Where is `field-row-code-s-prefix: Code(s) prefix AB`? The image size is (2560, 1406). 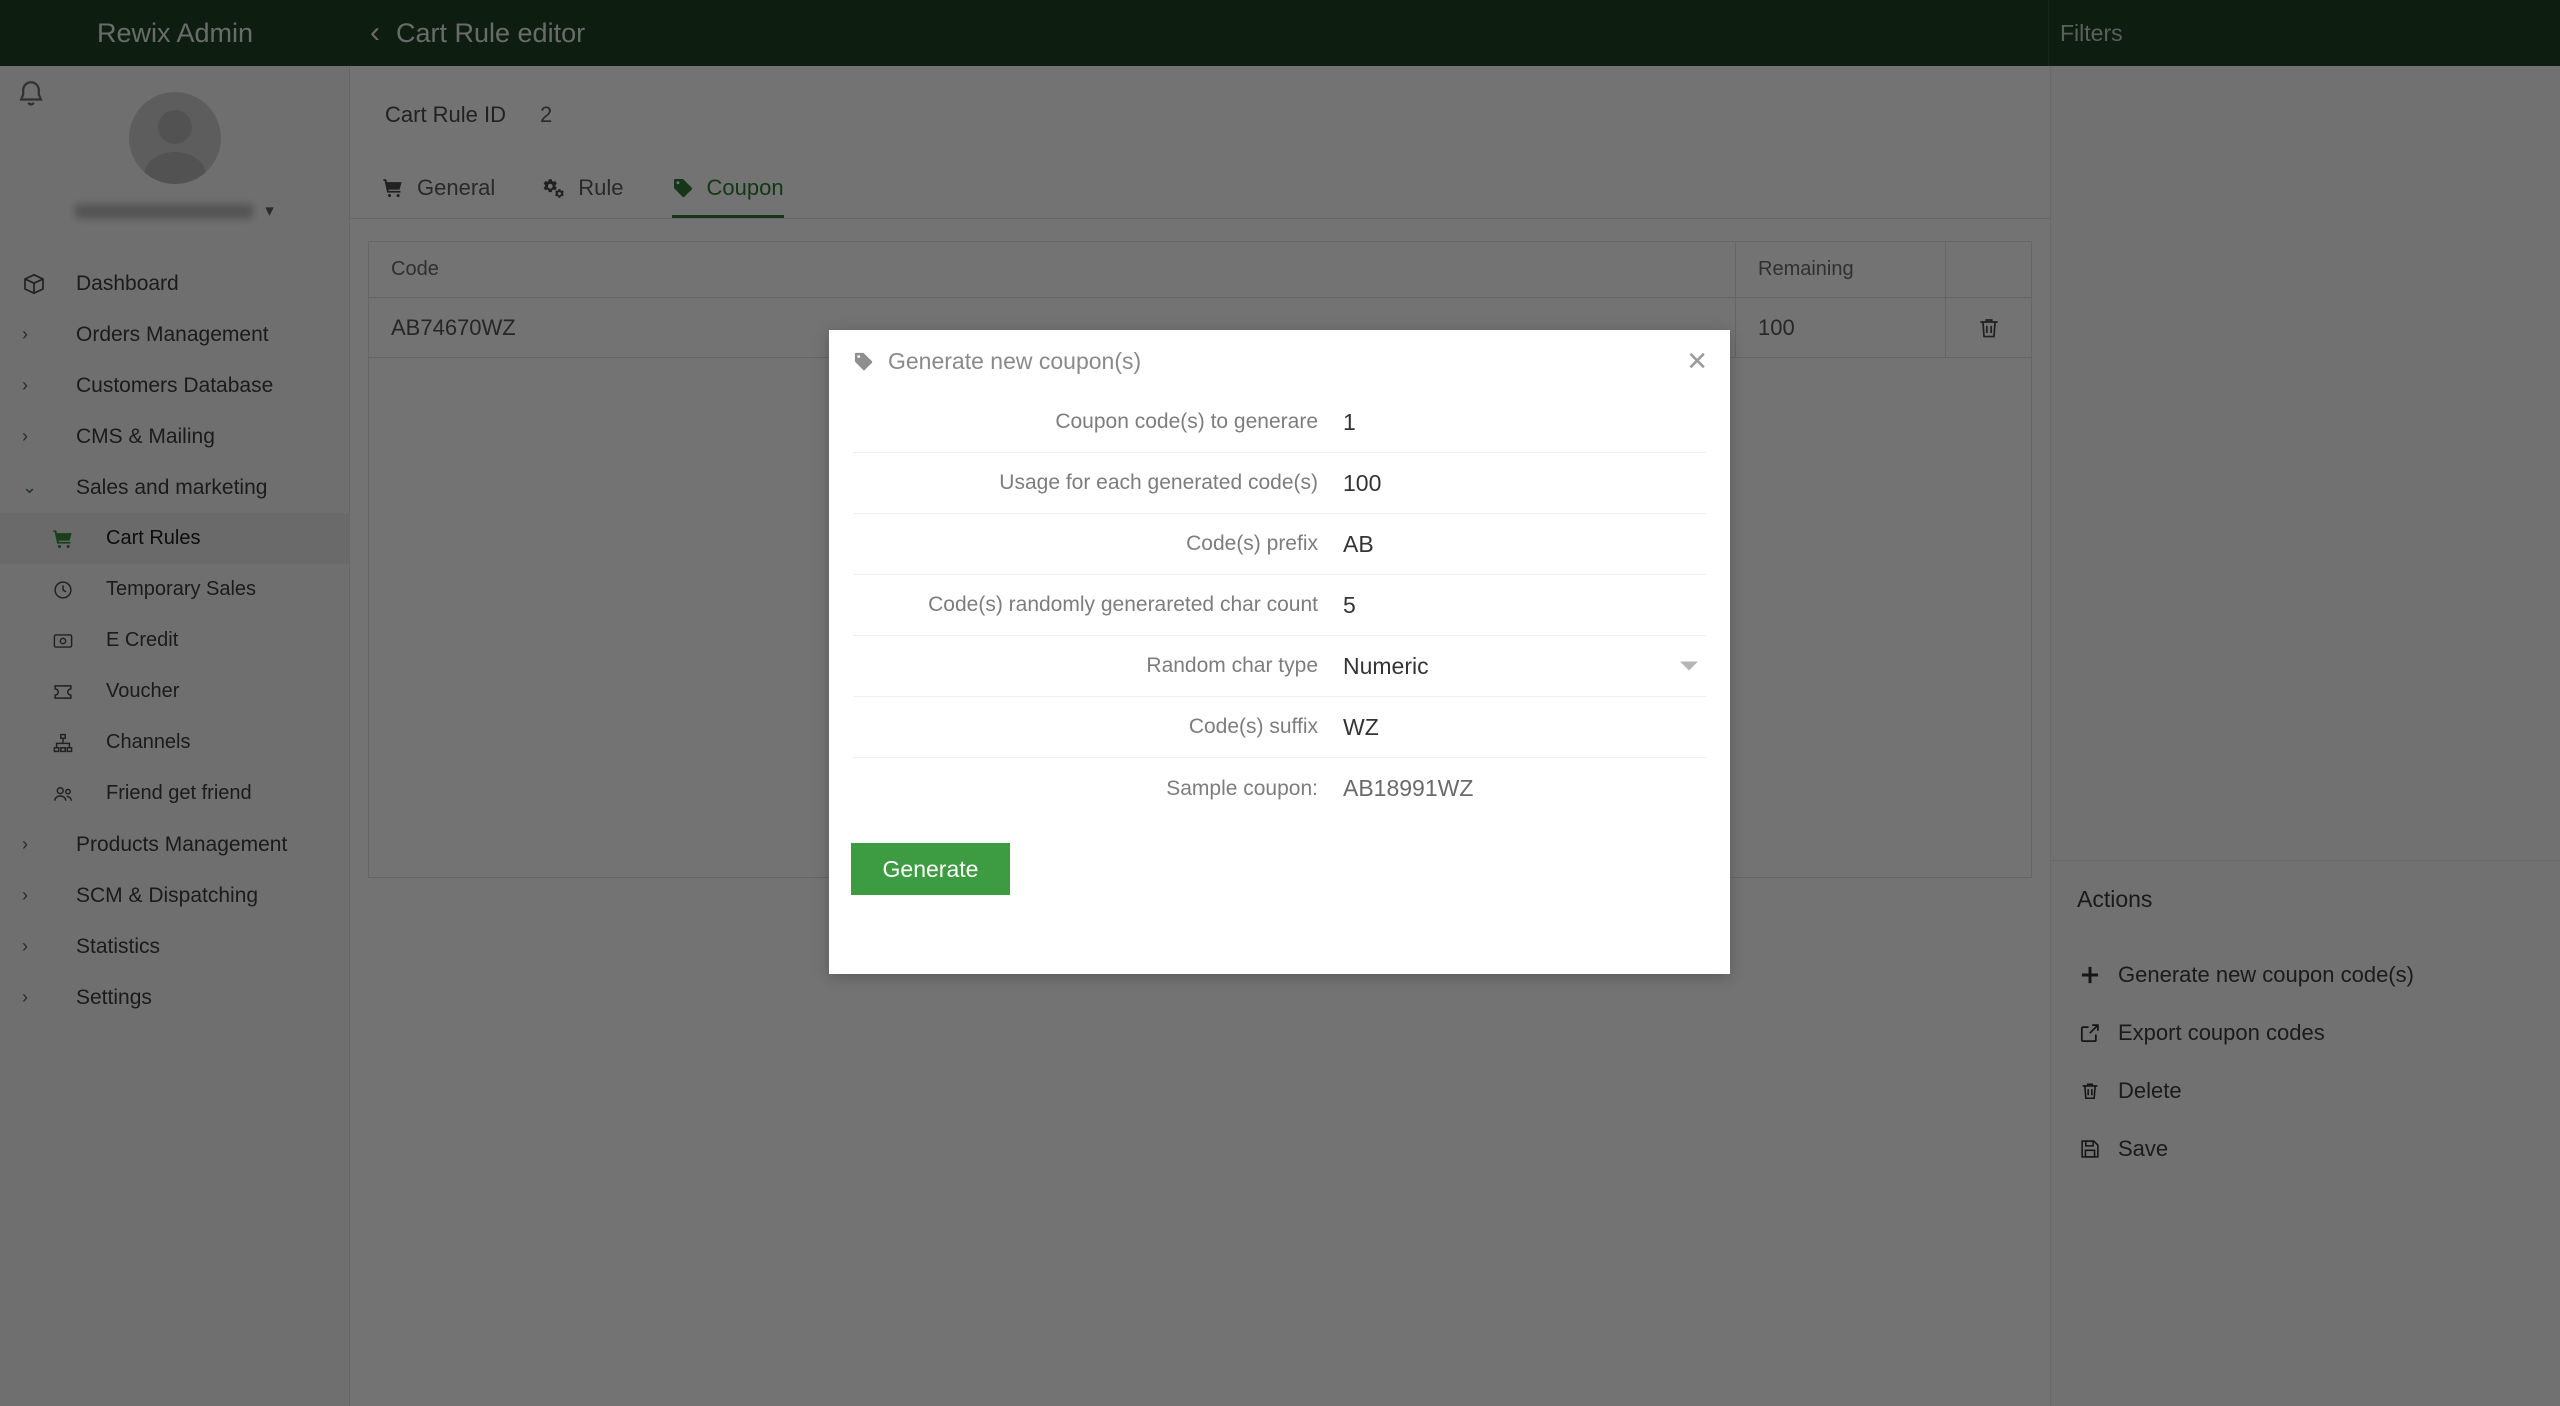 field-row-code-s-prefix: Code(s) prefix AB is located at coordinates (1279, 544).